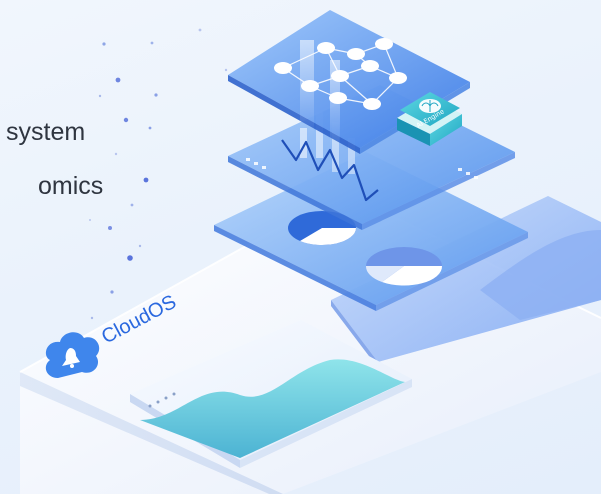 The height and width of the screenshot is (494, 601). I want to click on pie-chart-right, so click(404, 266).